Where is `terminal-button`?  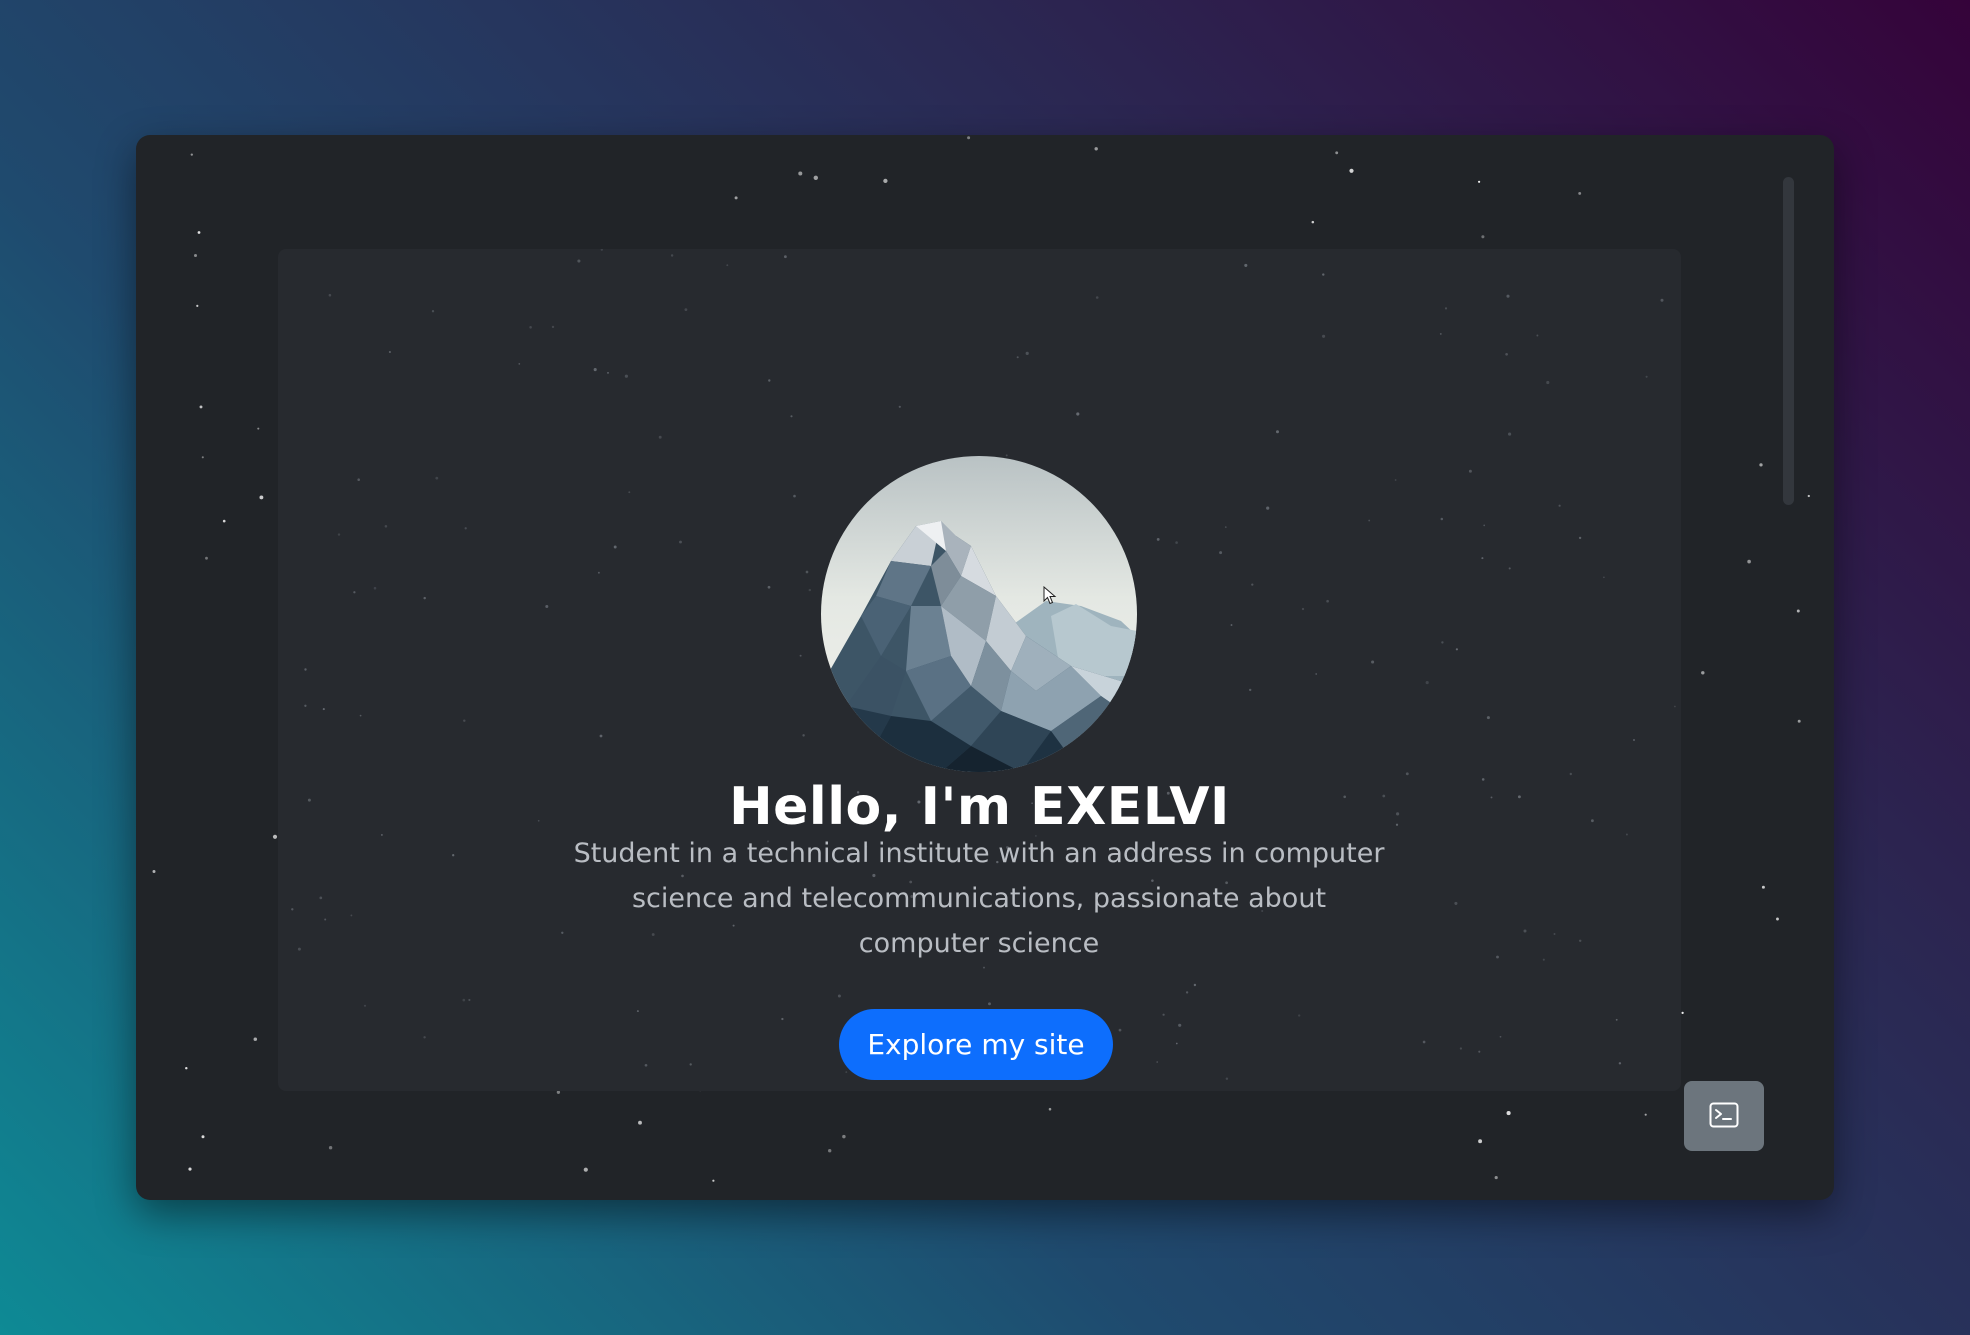
terminal-button is located at coordinates (1724, 1116).